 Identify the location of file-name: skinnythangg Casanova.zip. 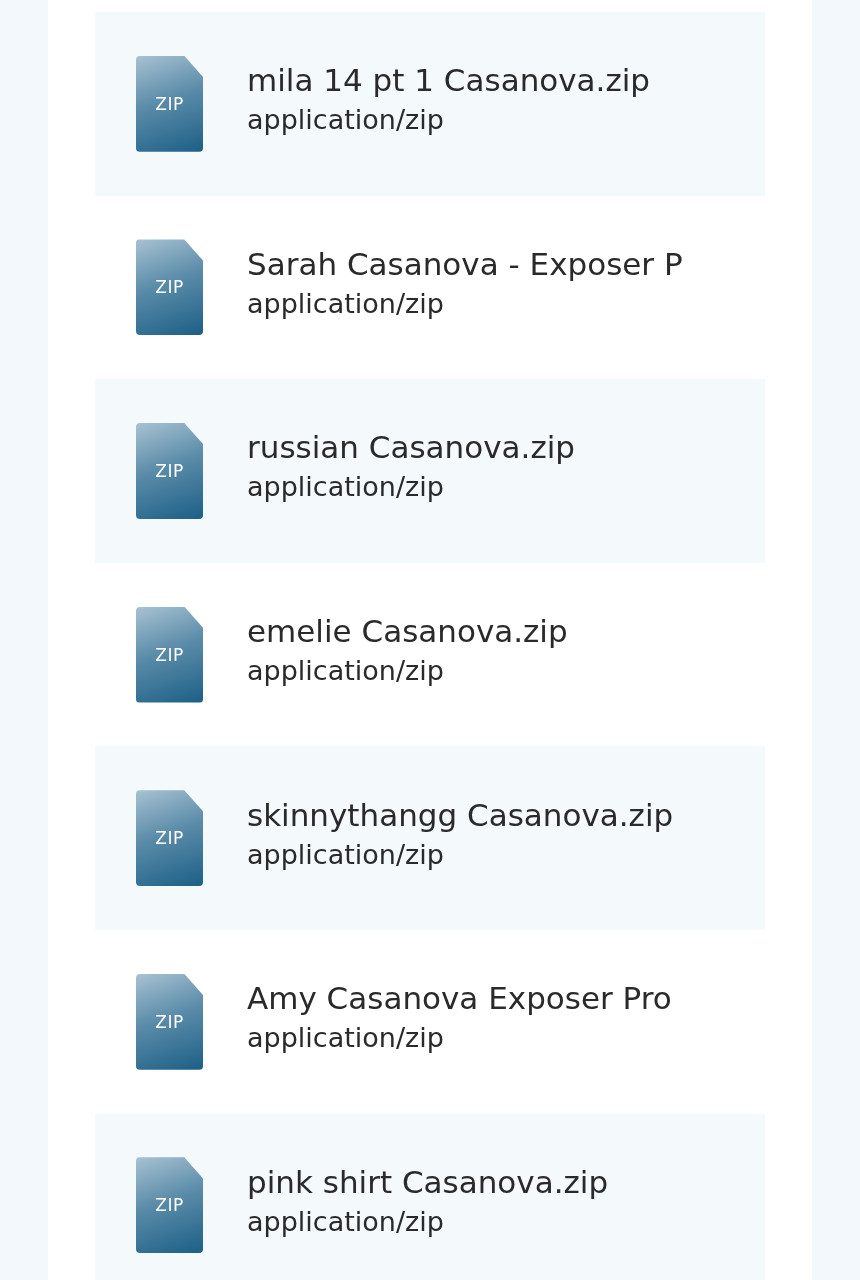
(460, 814).